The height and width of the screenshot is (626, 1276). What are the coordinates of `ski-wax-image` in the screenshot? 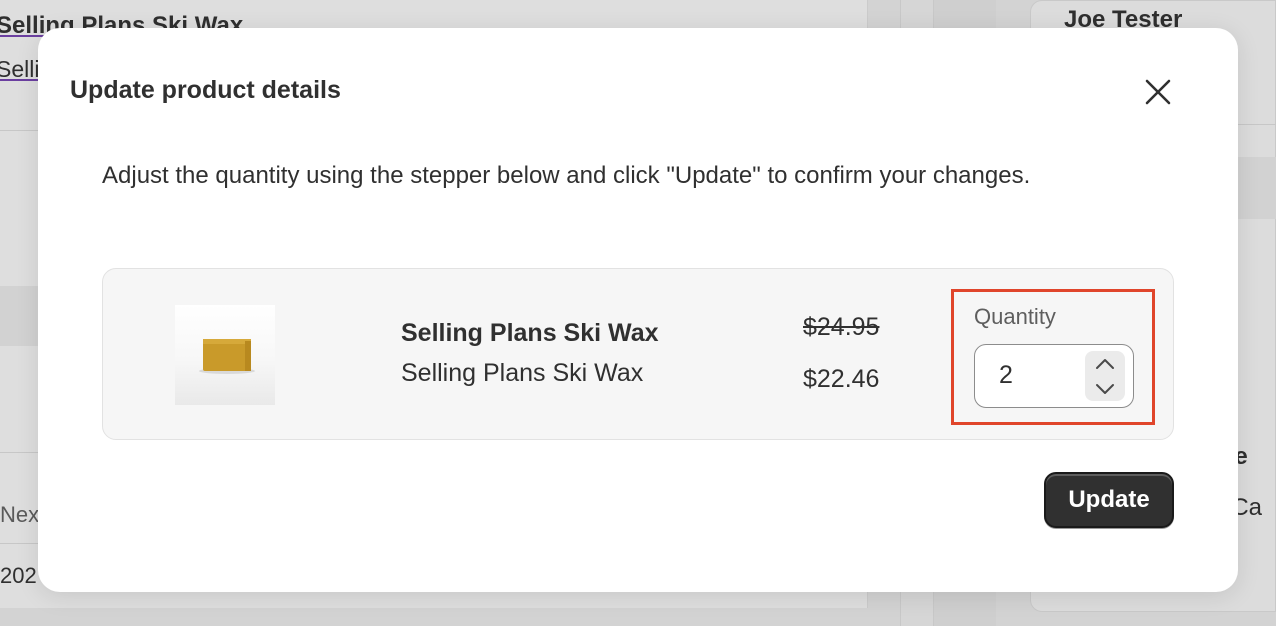 It's located at (227, 356).